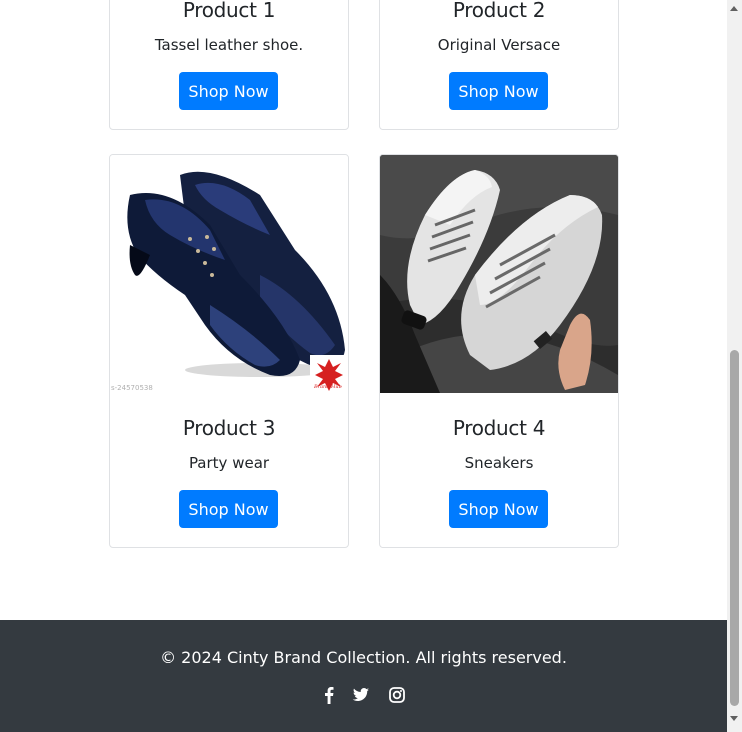 This screenshot has height=732, width=742. I want to click on product-description: Original Versace, so click(499, 45).